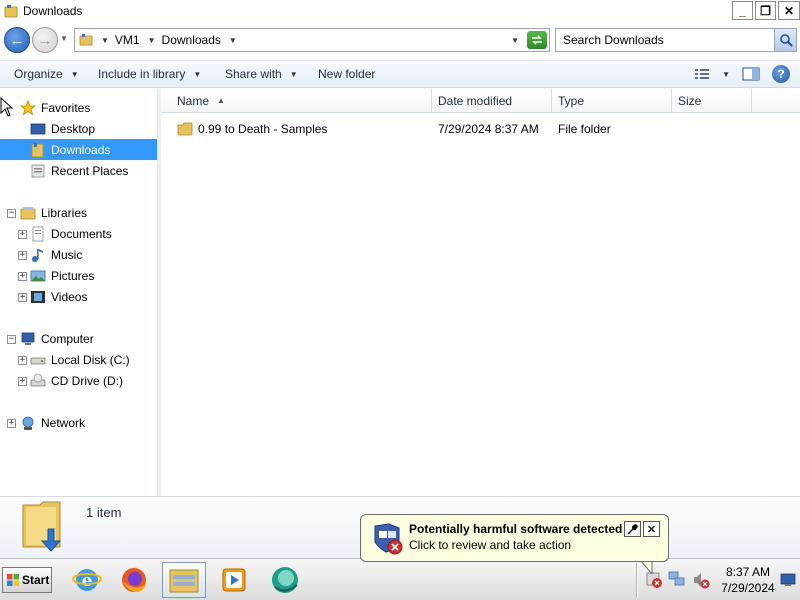  What do you see at coordinates (748, 572) in the screenshot?
I see `clock-time: 8:37 AM` at bounding box center [748, 572].